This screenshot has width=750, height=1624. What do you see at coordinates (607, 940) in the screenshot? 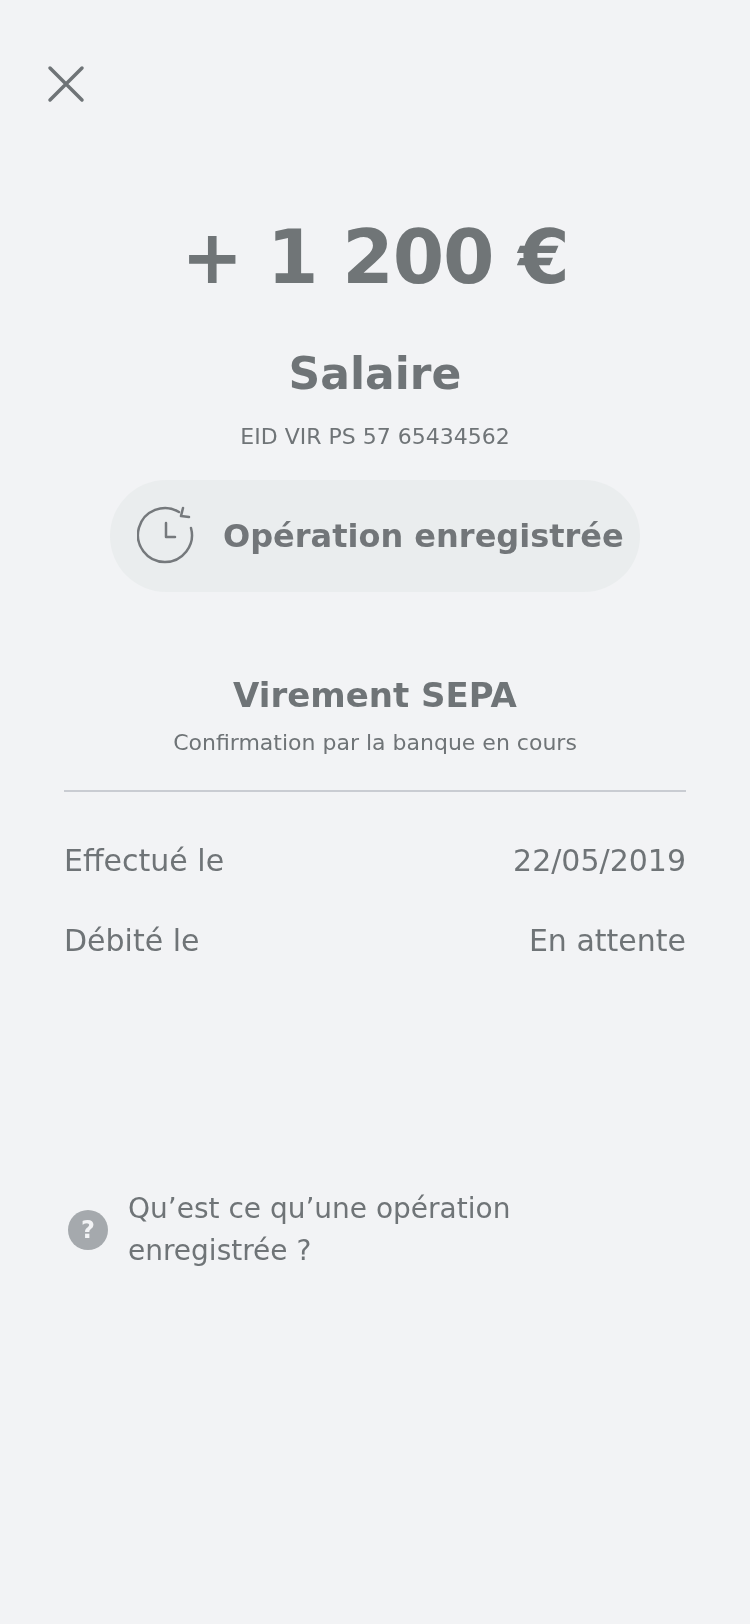
I see `detail-value: En attente` at bounding box center [607, 940].